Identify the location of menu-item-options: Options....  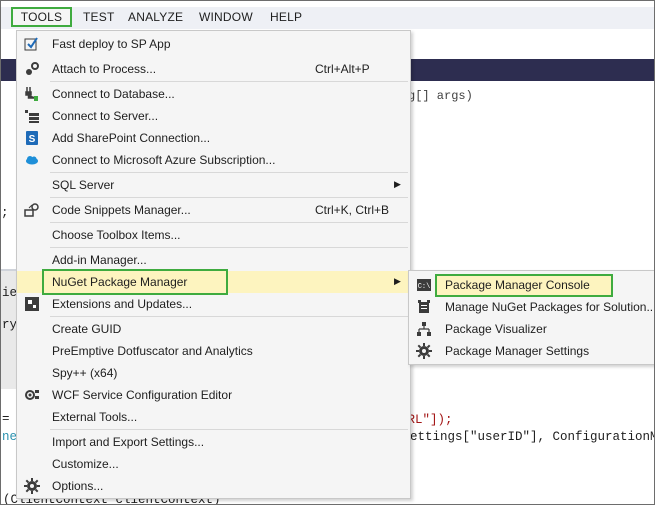
(213, 486).